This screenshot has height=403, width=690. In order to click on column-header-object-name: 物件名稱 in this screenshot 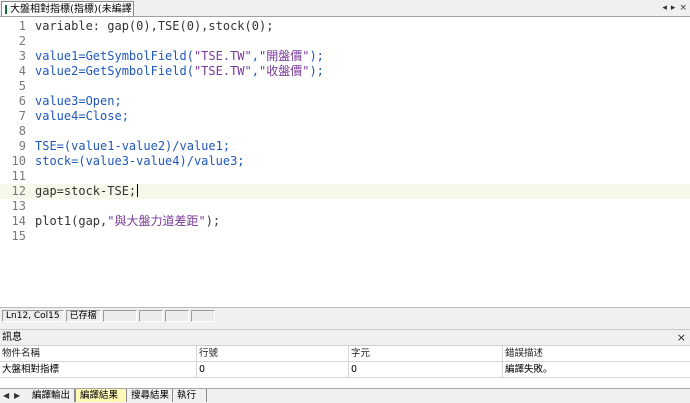, I will do `click(98, 353)`.